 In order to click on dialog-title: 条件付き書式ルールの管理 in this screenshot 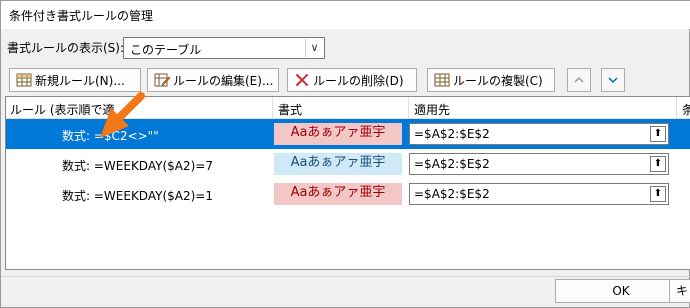, I will do `click(81, 16)`.